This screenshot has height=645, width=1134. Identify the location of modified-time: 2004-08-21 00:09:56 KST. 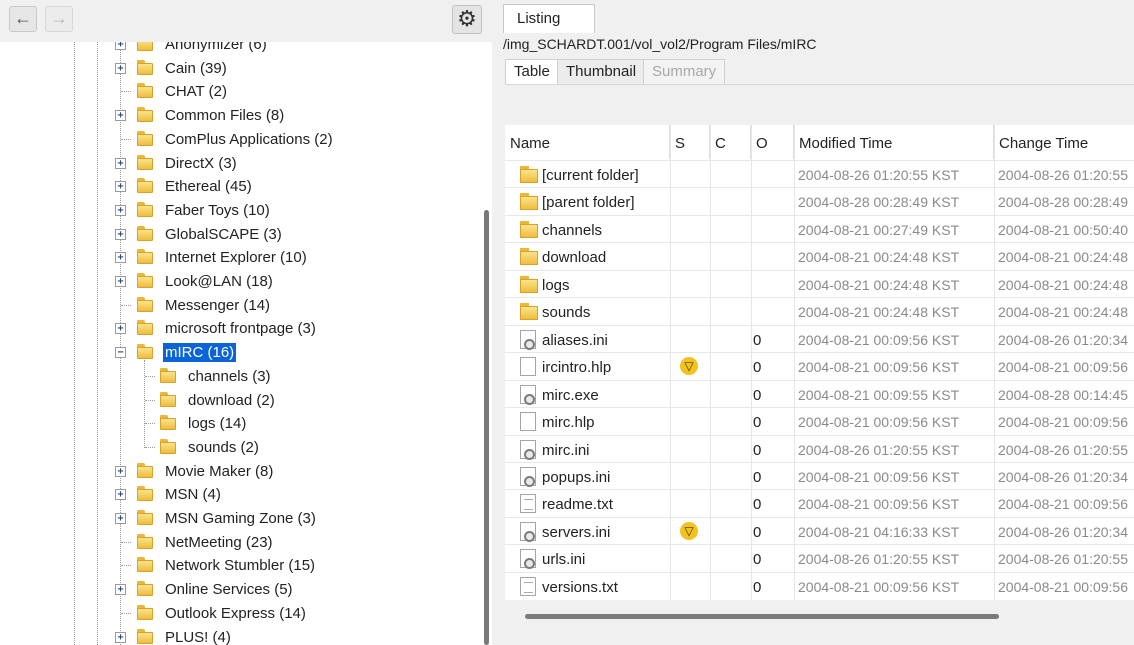
(879, 586).